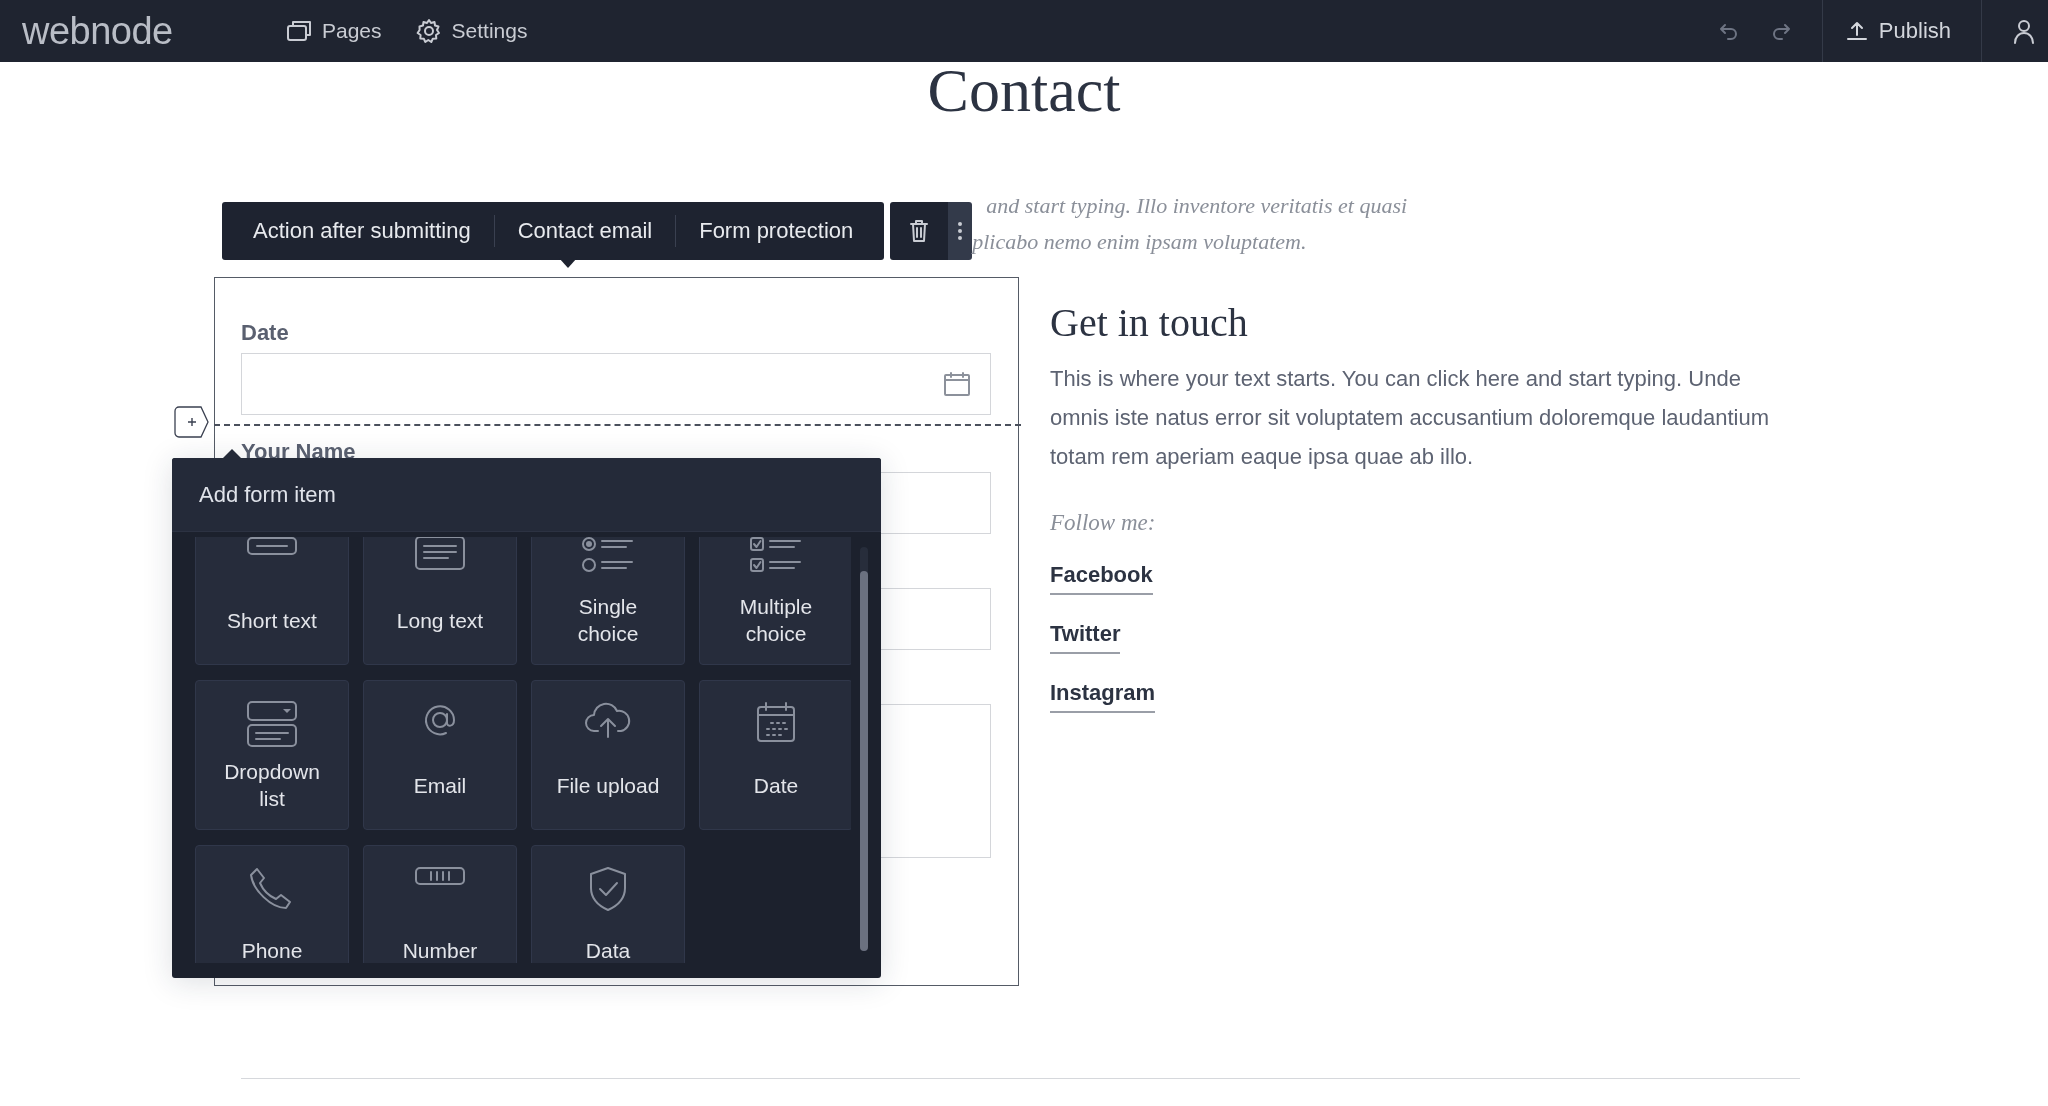 This screenshot has height=1106, width=2048. I want to click on form-item-tile: Single choice, so click(608, 601).